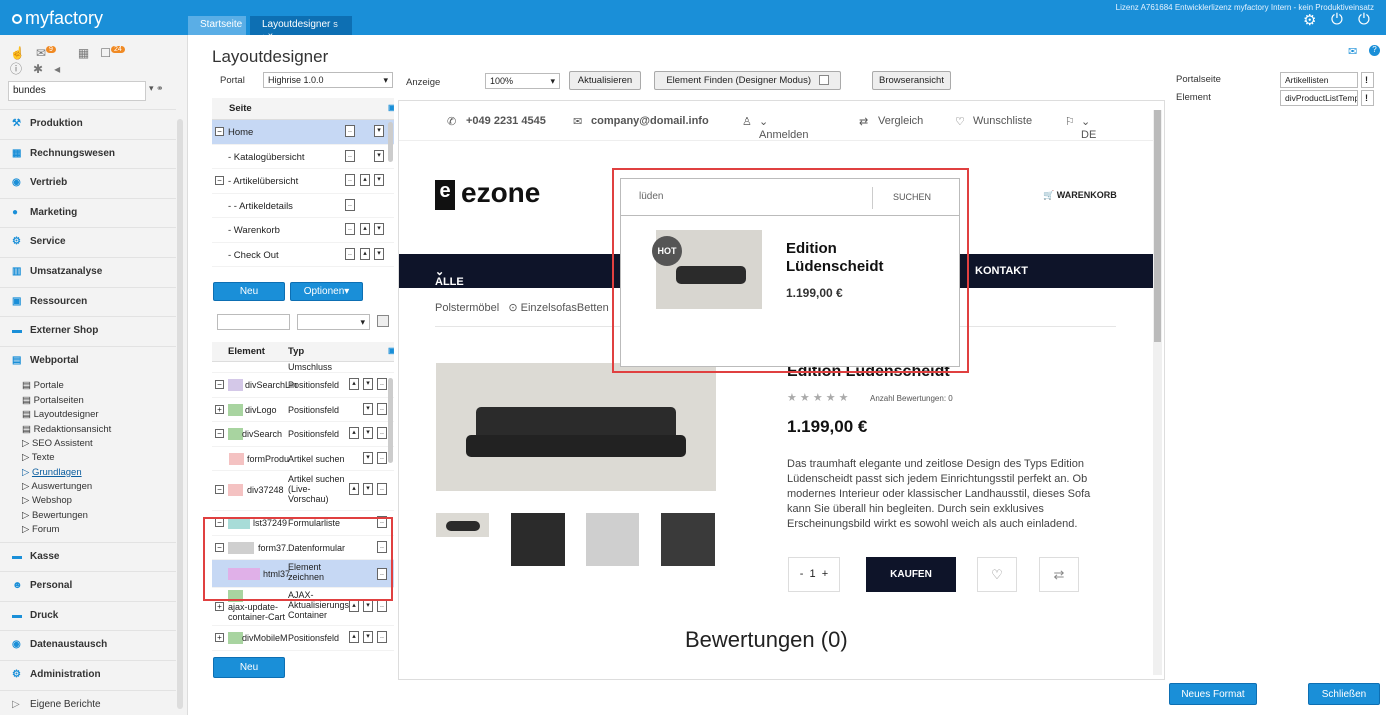  I want to click on element-row: − divSearchLin Positionsfeld ▴ ▾.., so click(303, 385).